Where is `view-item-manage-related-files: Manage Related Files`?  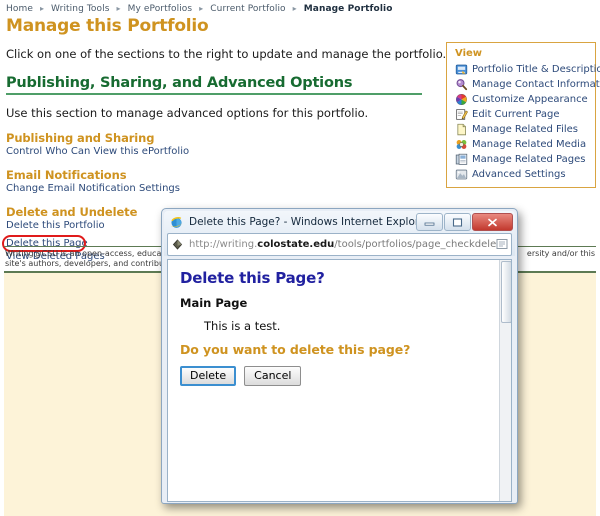 view-item-manage-related-files: Manage Related Files is located at coordinates (521, 129).